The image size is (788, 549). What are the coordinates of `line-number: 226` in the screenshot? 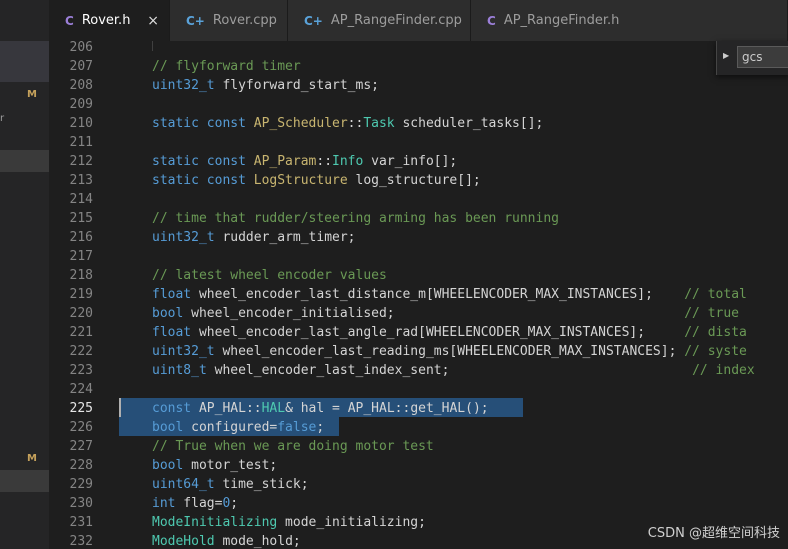 It's located at (81, 427).